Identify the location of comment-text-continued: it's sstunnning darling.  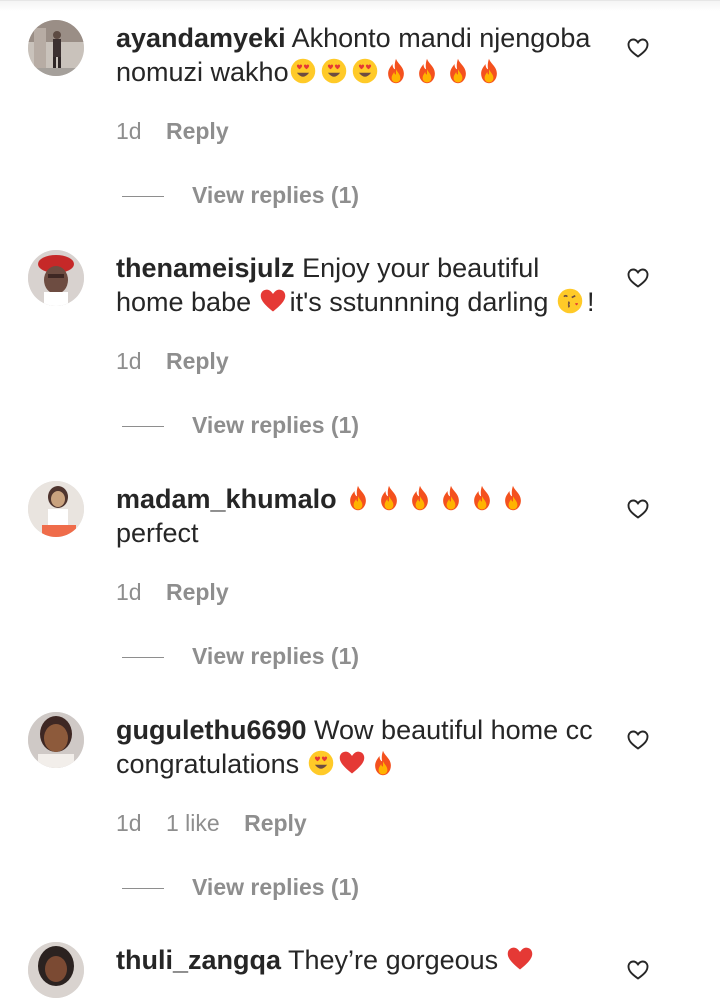
(419, 302).